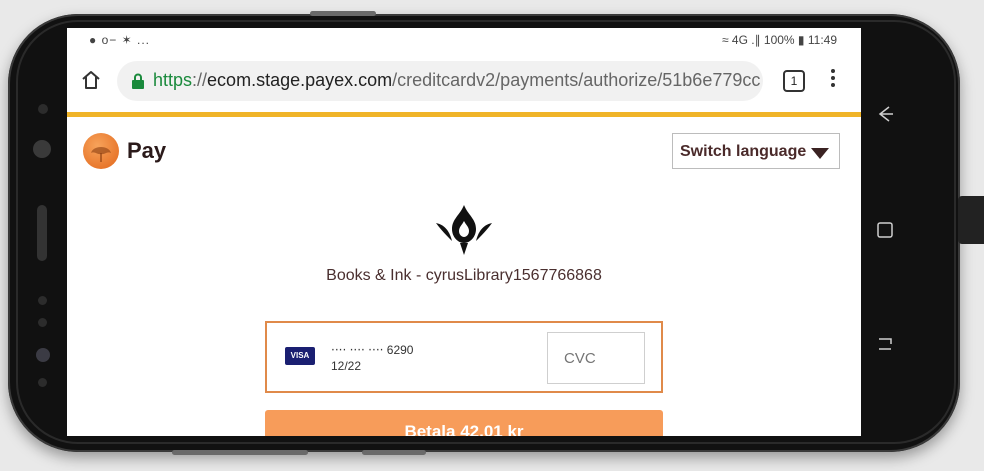  Describe the element at coordinates (240, 452) in the screenshot. I see `phone-volume-button` at that location.